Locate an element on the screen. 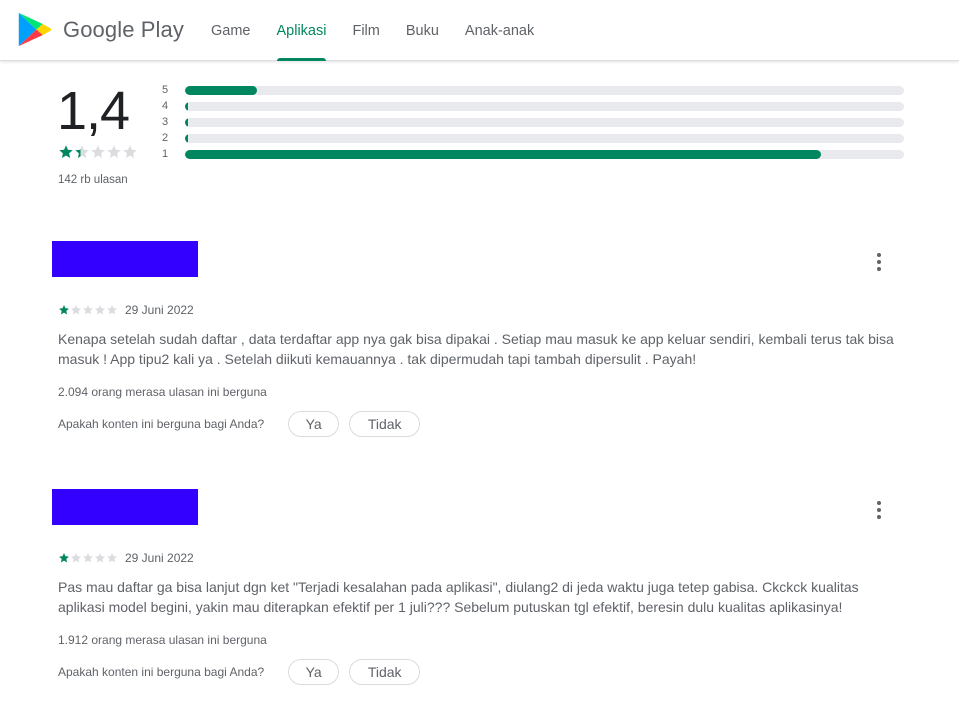 The width and height of the screenshot is (959, 709). main-nav: Game Aplikasi Film Buku Anak-anak is located at coordinates (372, 30).